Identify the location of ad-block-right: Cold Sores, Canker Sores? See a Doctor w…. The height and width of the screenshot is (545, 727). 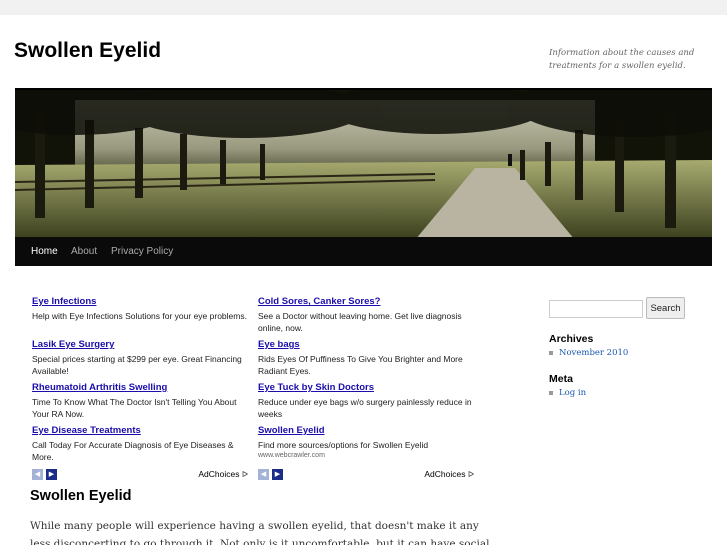
(369, 391).